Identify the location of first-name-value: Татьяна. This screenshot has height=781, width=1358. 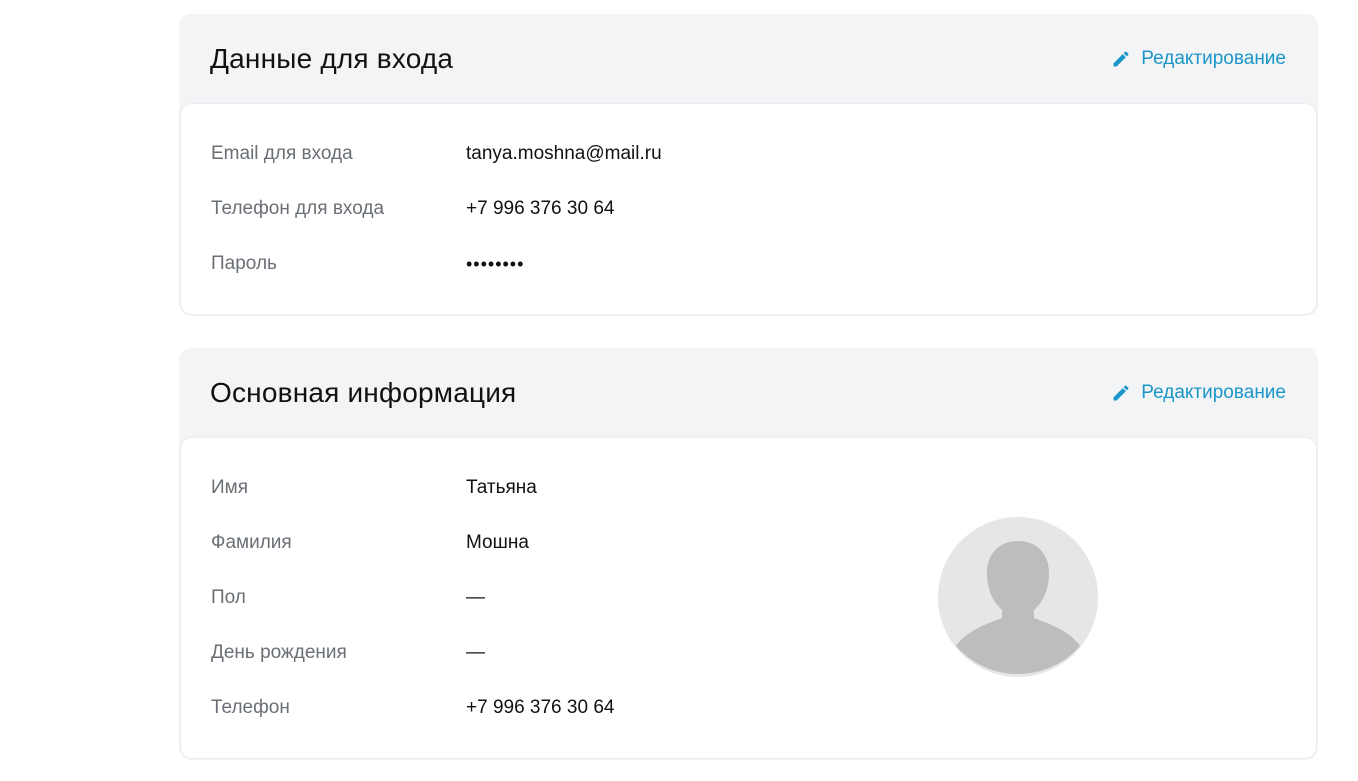
(501, 487).